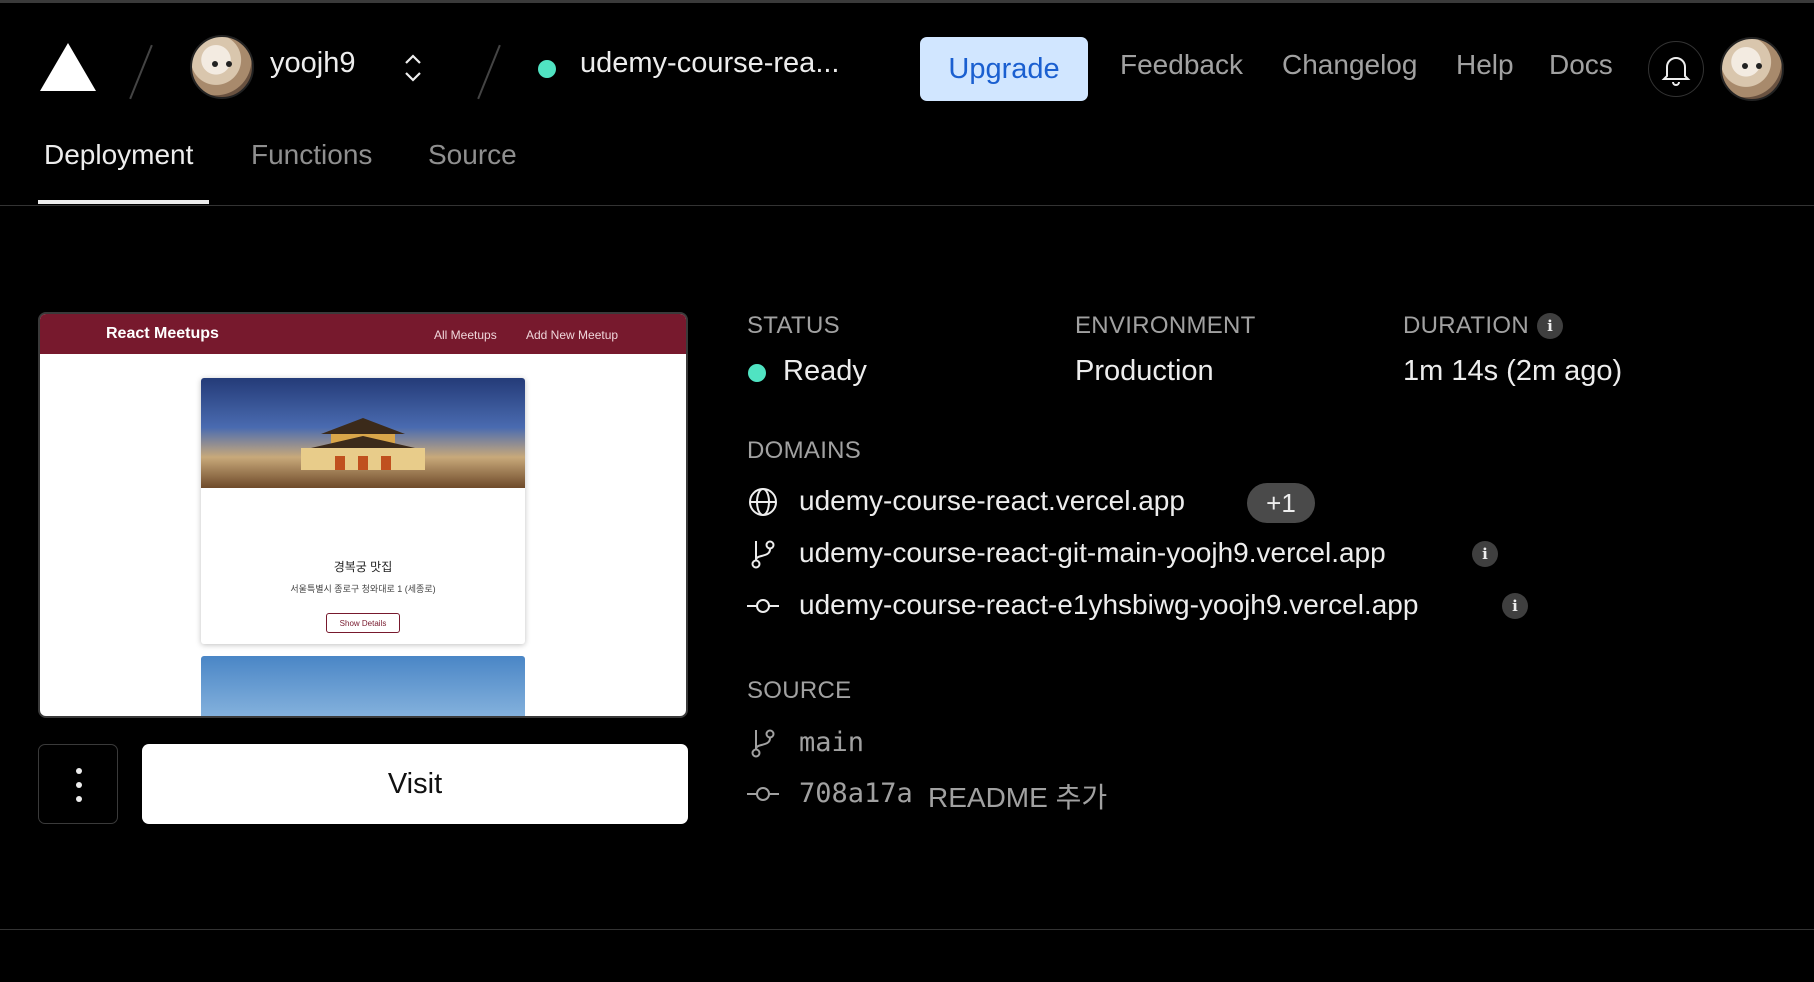 The image size is (1814, 982). I want to click on status-ready-dot, so click(757, 373).